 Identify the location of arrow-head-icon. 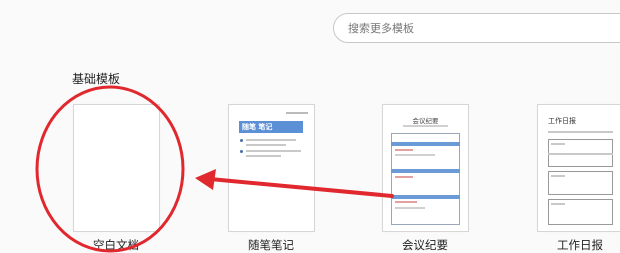
(205, 179).